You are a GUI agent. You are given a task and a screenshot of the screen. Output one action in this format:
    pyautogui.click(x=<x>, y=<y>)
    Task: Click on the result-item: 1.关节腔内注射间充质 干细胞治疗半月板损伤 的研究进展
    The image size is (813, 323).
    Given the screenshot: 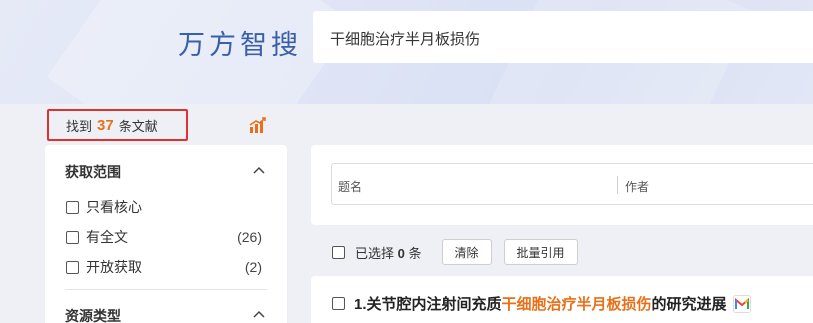 What is the action you would take?
    pyautogui.click(x=562, y=299)
    